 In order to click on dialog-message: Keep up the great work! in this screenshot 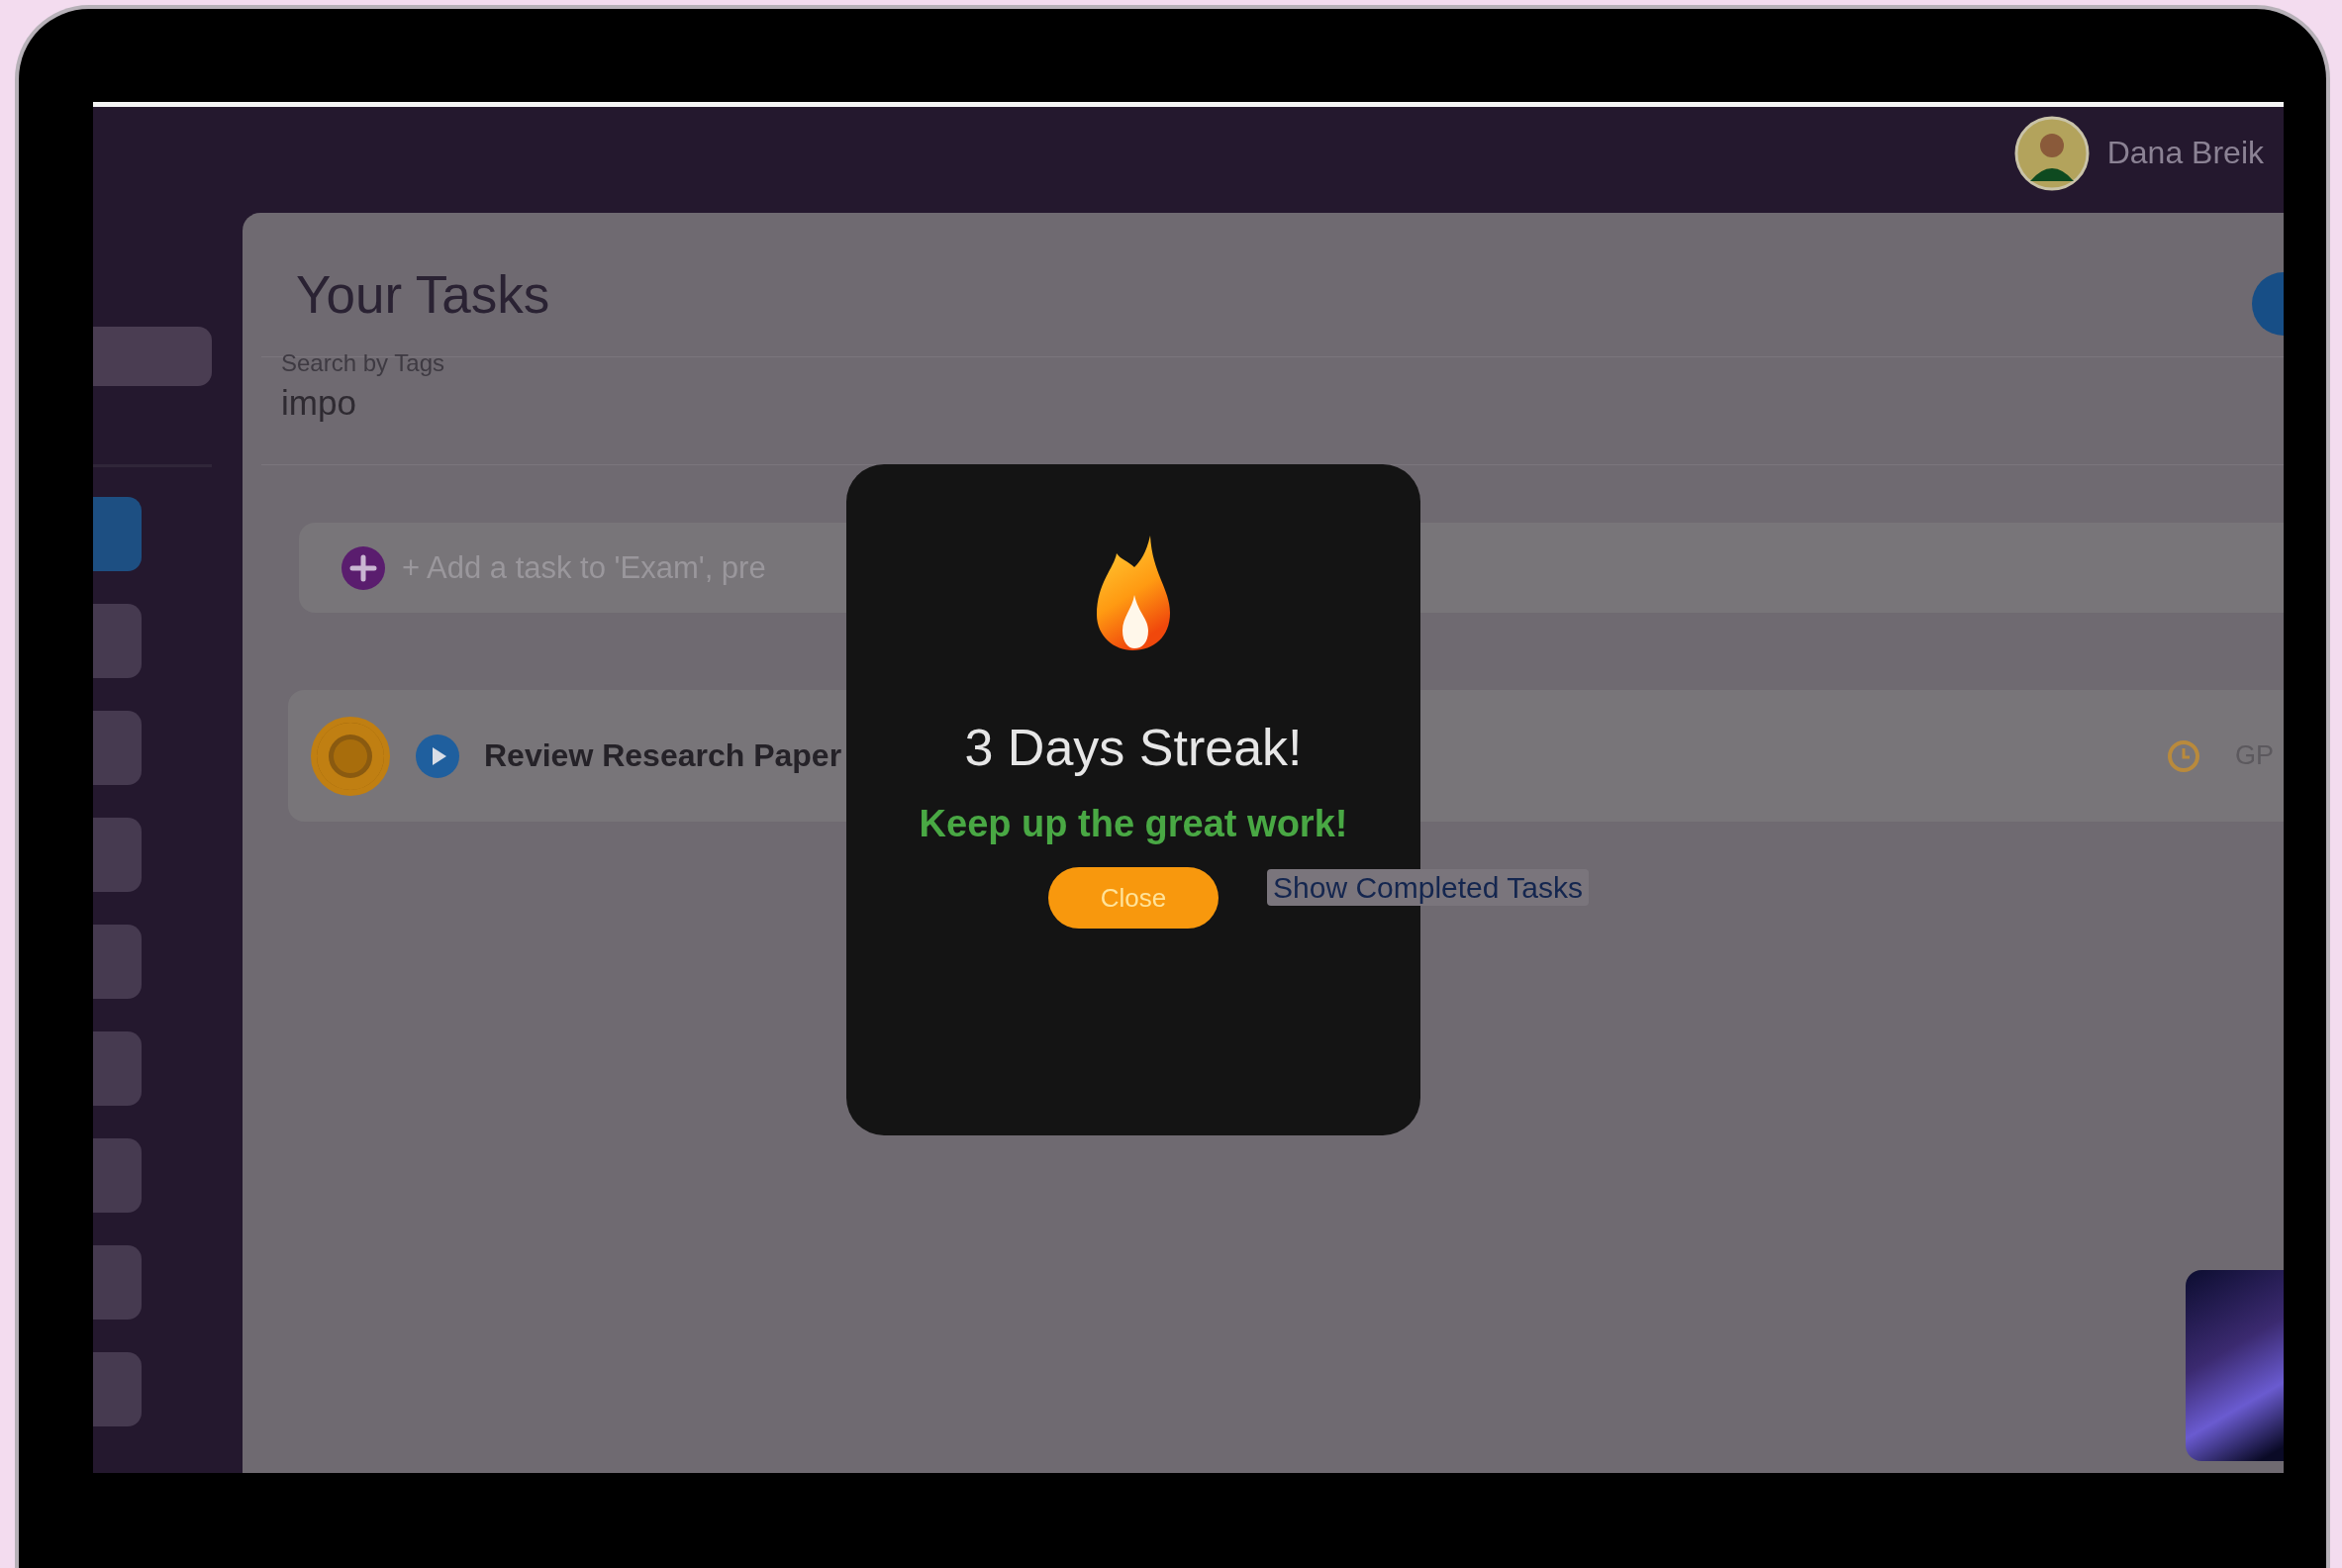, I will do `click(1133, 824)`.